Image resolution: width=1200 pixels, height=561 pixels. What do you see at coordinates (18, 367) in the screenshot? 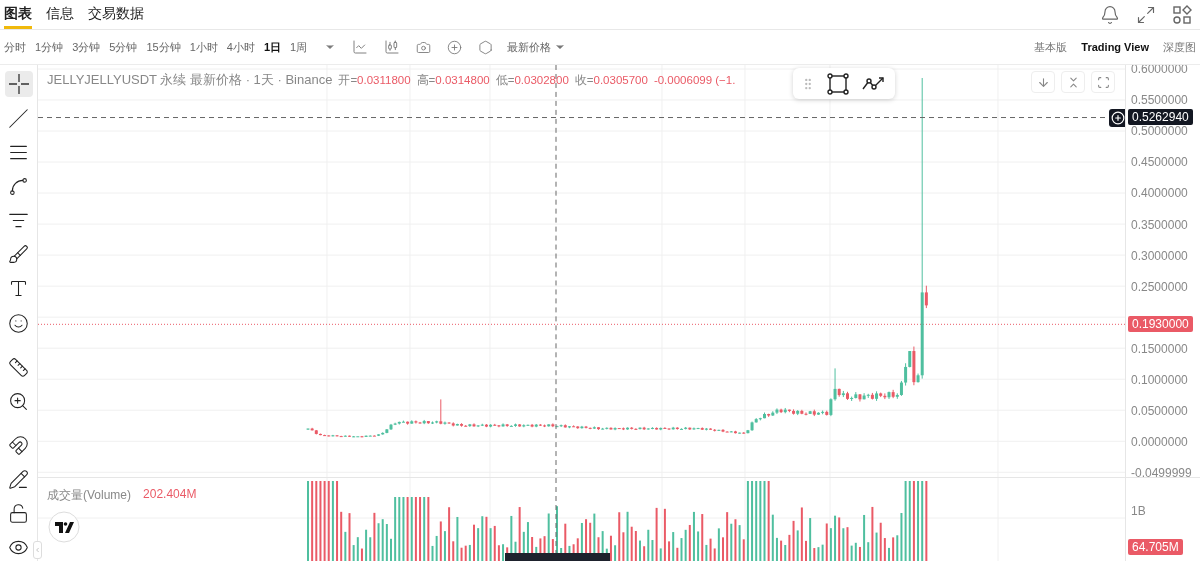
I see `ruler-icon` at bounding box center [18, 367].